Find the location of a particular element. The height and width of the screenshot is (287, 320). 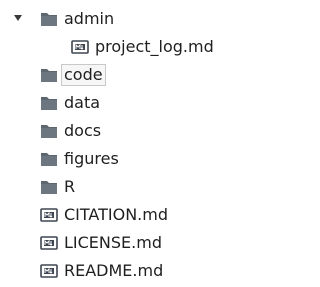

tree-item-license: LICENSE.md is located at coordinates (148, 243).